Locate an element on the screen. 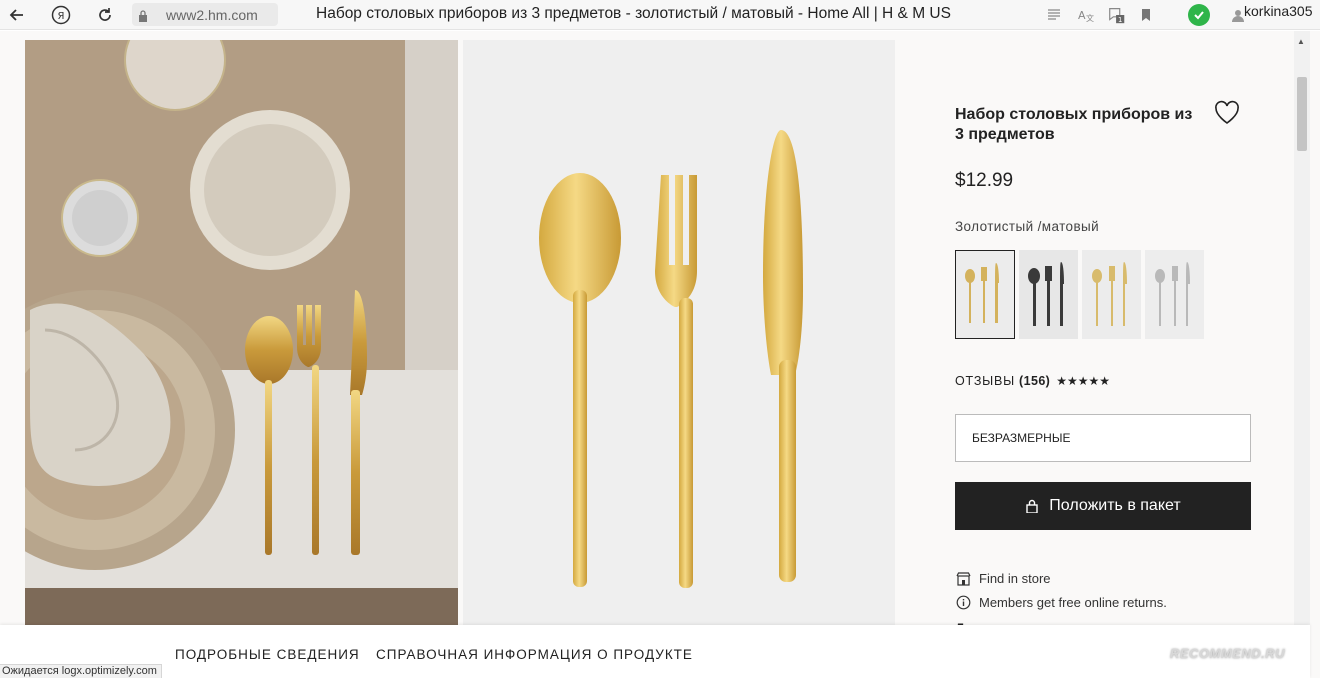  yandex-icon: Я is located at coordinates (61, 15).